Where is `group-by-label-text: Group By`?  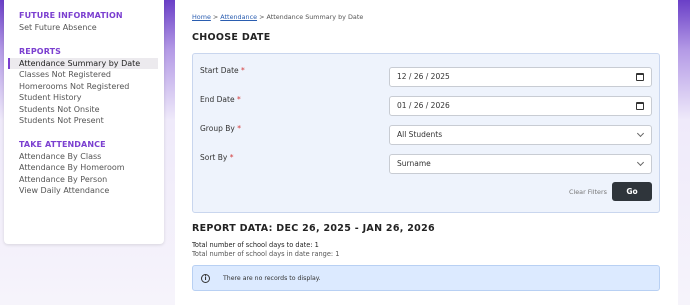
group-by-label-text: Group By is located at coordinates (217, 128).